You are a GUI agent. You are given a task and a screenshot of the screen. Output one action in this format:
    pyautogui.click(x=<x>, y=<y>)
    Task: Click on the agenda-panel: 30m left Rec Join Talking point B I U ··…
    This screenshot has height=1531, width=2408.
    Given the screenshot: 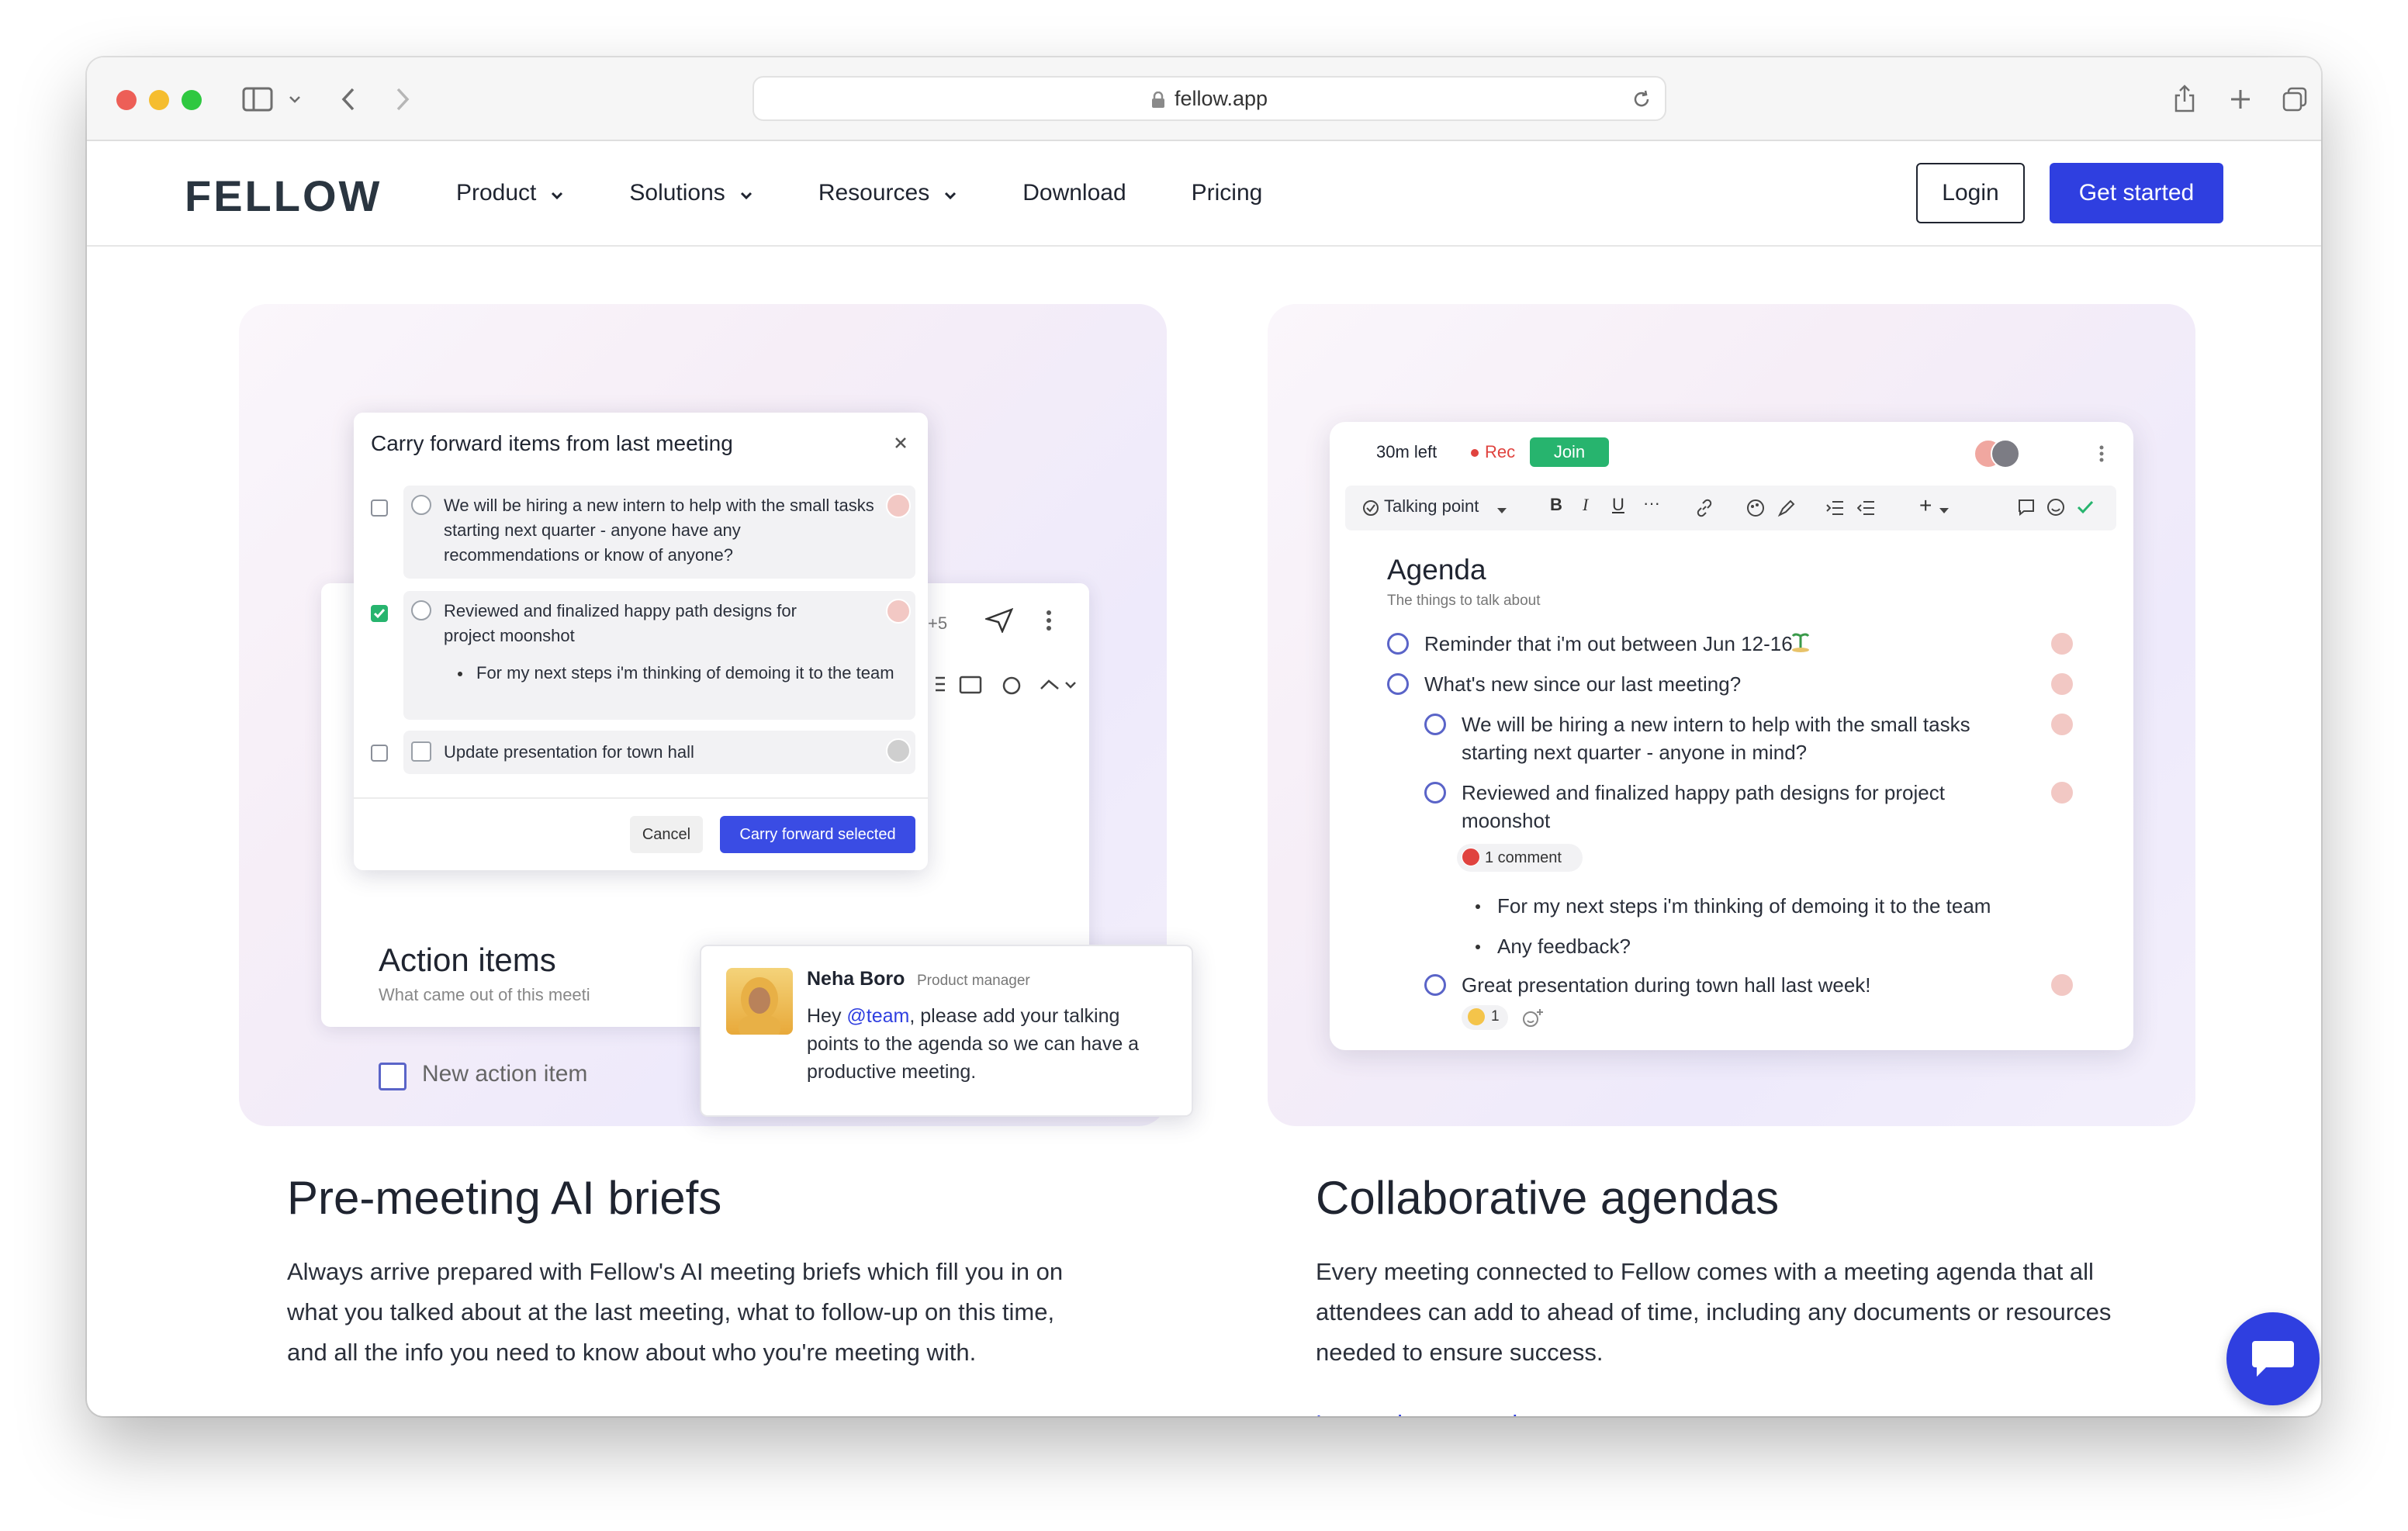 What is the action you would take?
    pyautogui.click(x=1731, y=736)
    